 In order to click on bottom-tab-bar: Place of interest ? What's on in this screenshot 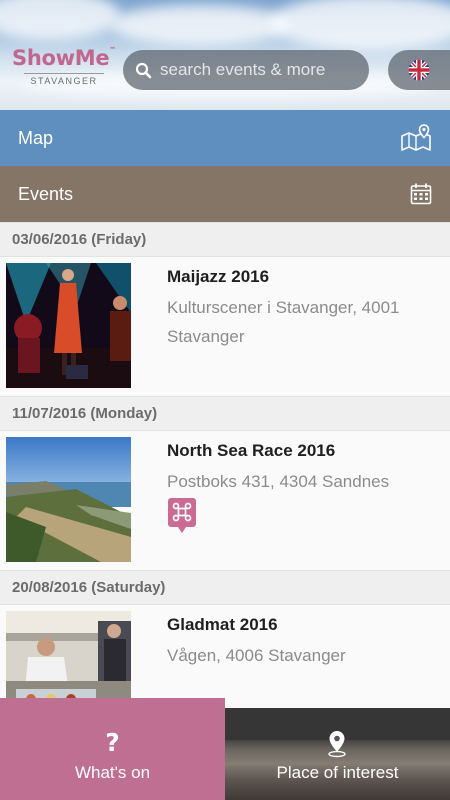, I will do `click(225, 749)`.